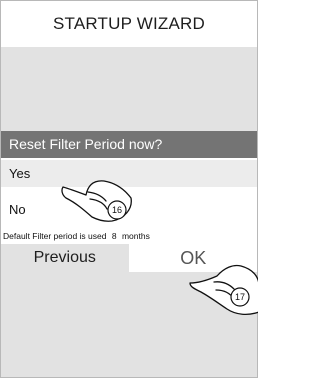 The image size is (320, 378). I want to click on page-title: STARTUP WIZARD, so click(129, 23).